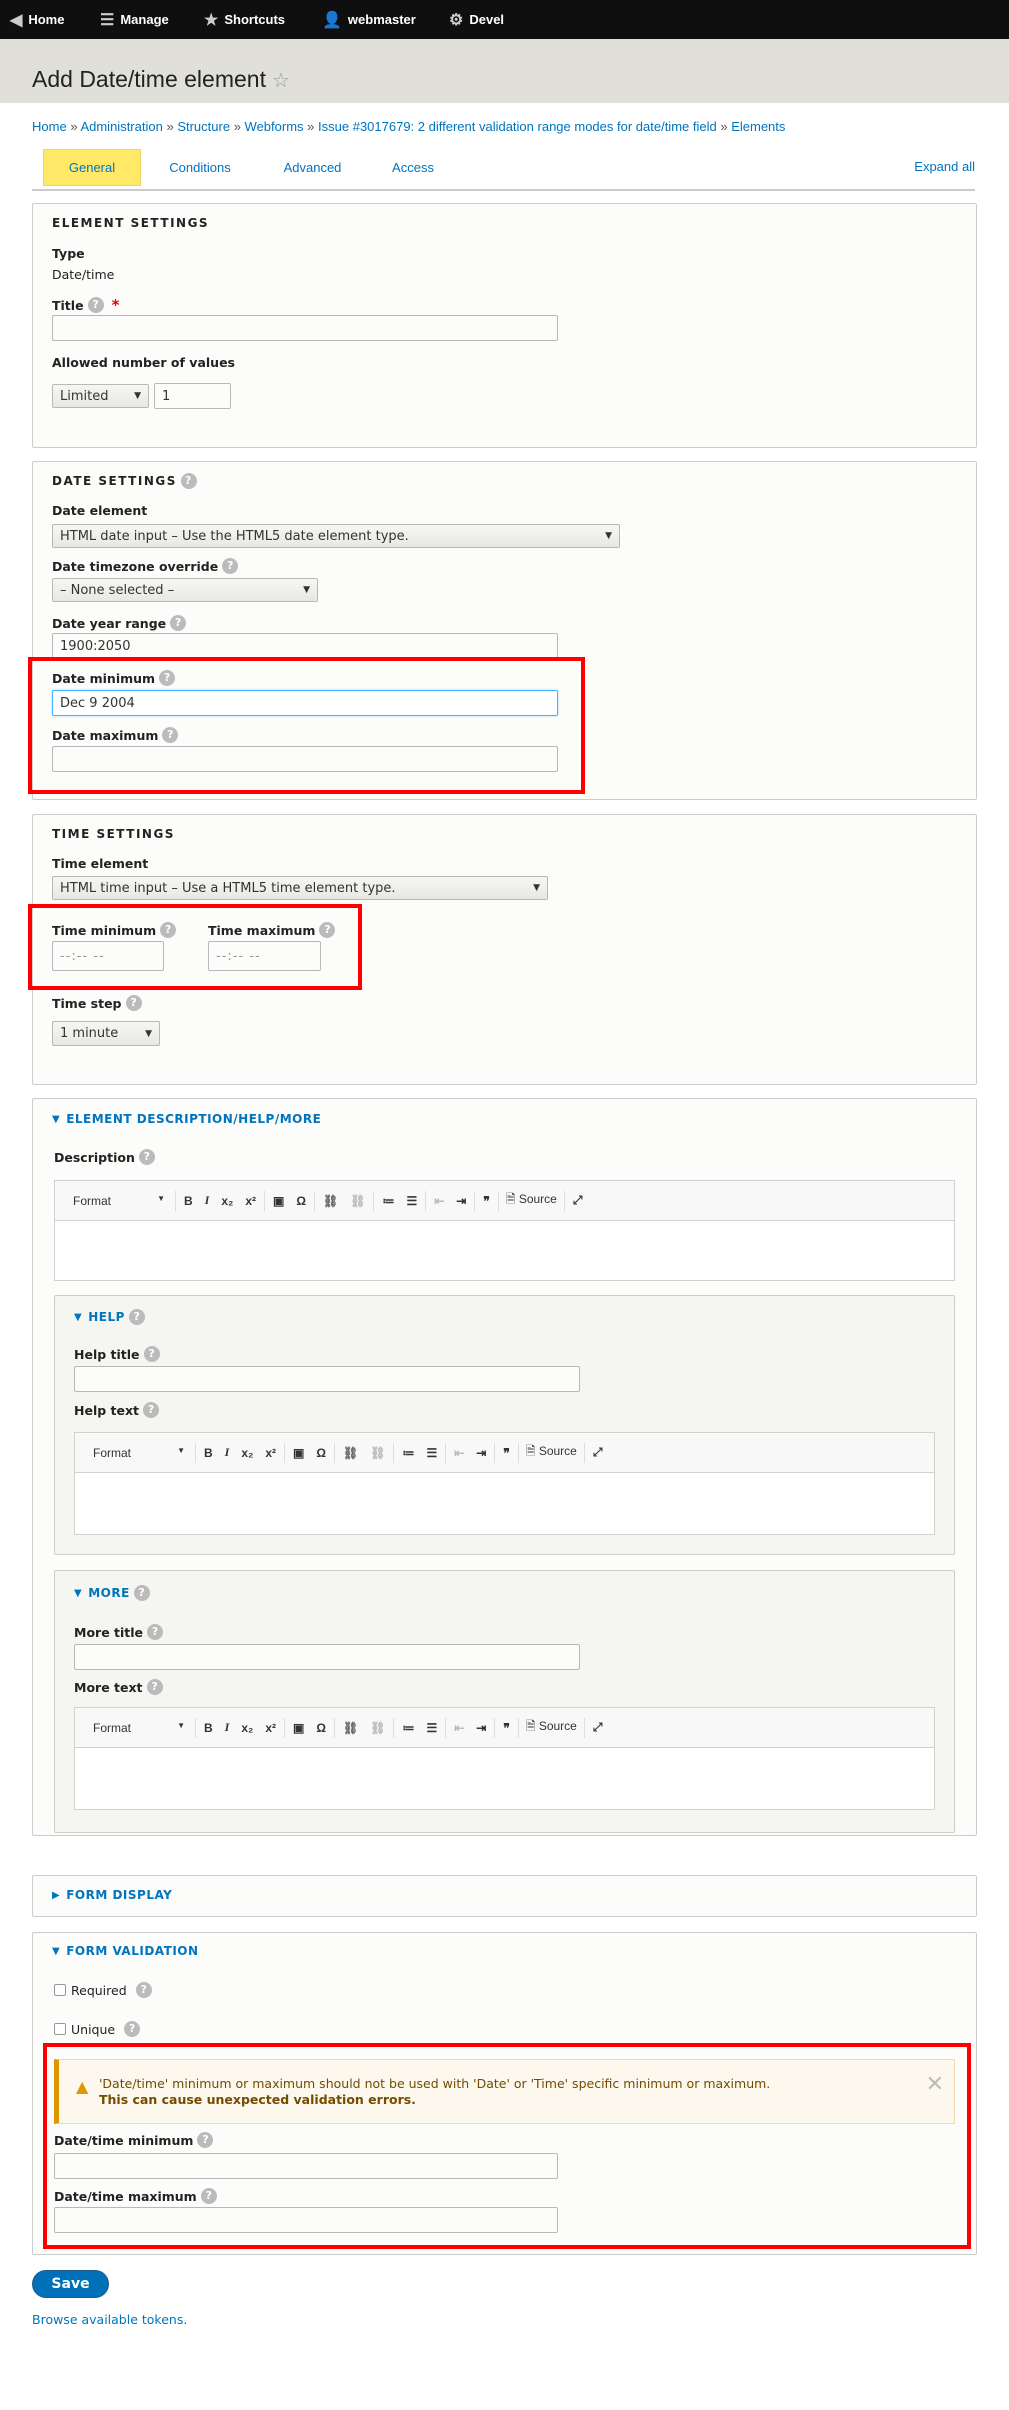 This screenshot has width=1009, height=2410. Describe the element at coordinates (305, 703) in the screenshot. I see `date-minimum-input: Dec 9 2004` at that location.